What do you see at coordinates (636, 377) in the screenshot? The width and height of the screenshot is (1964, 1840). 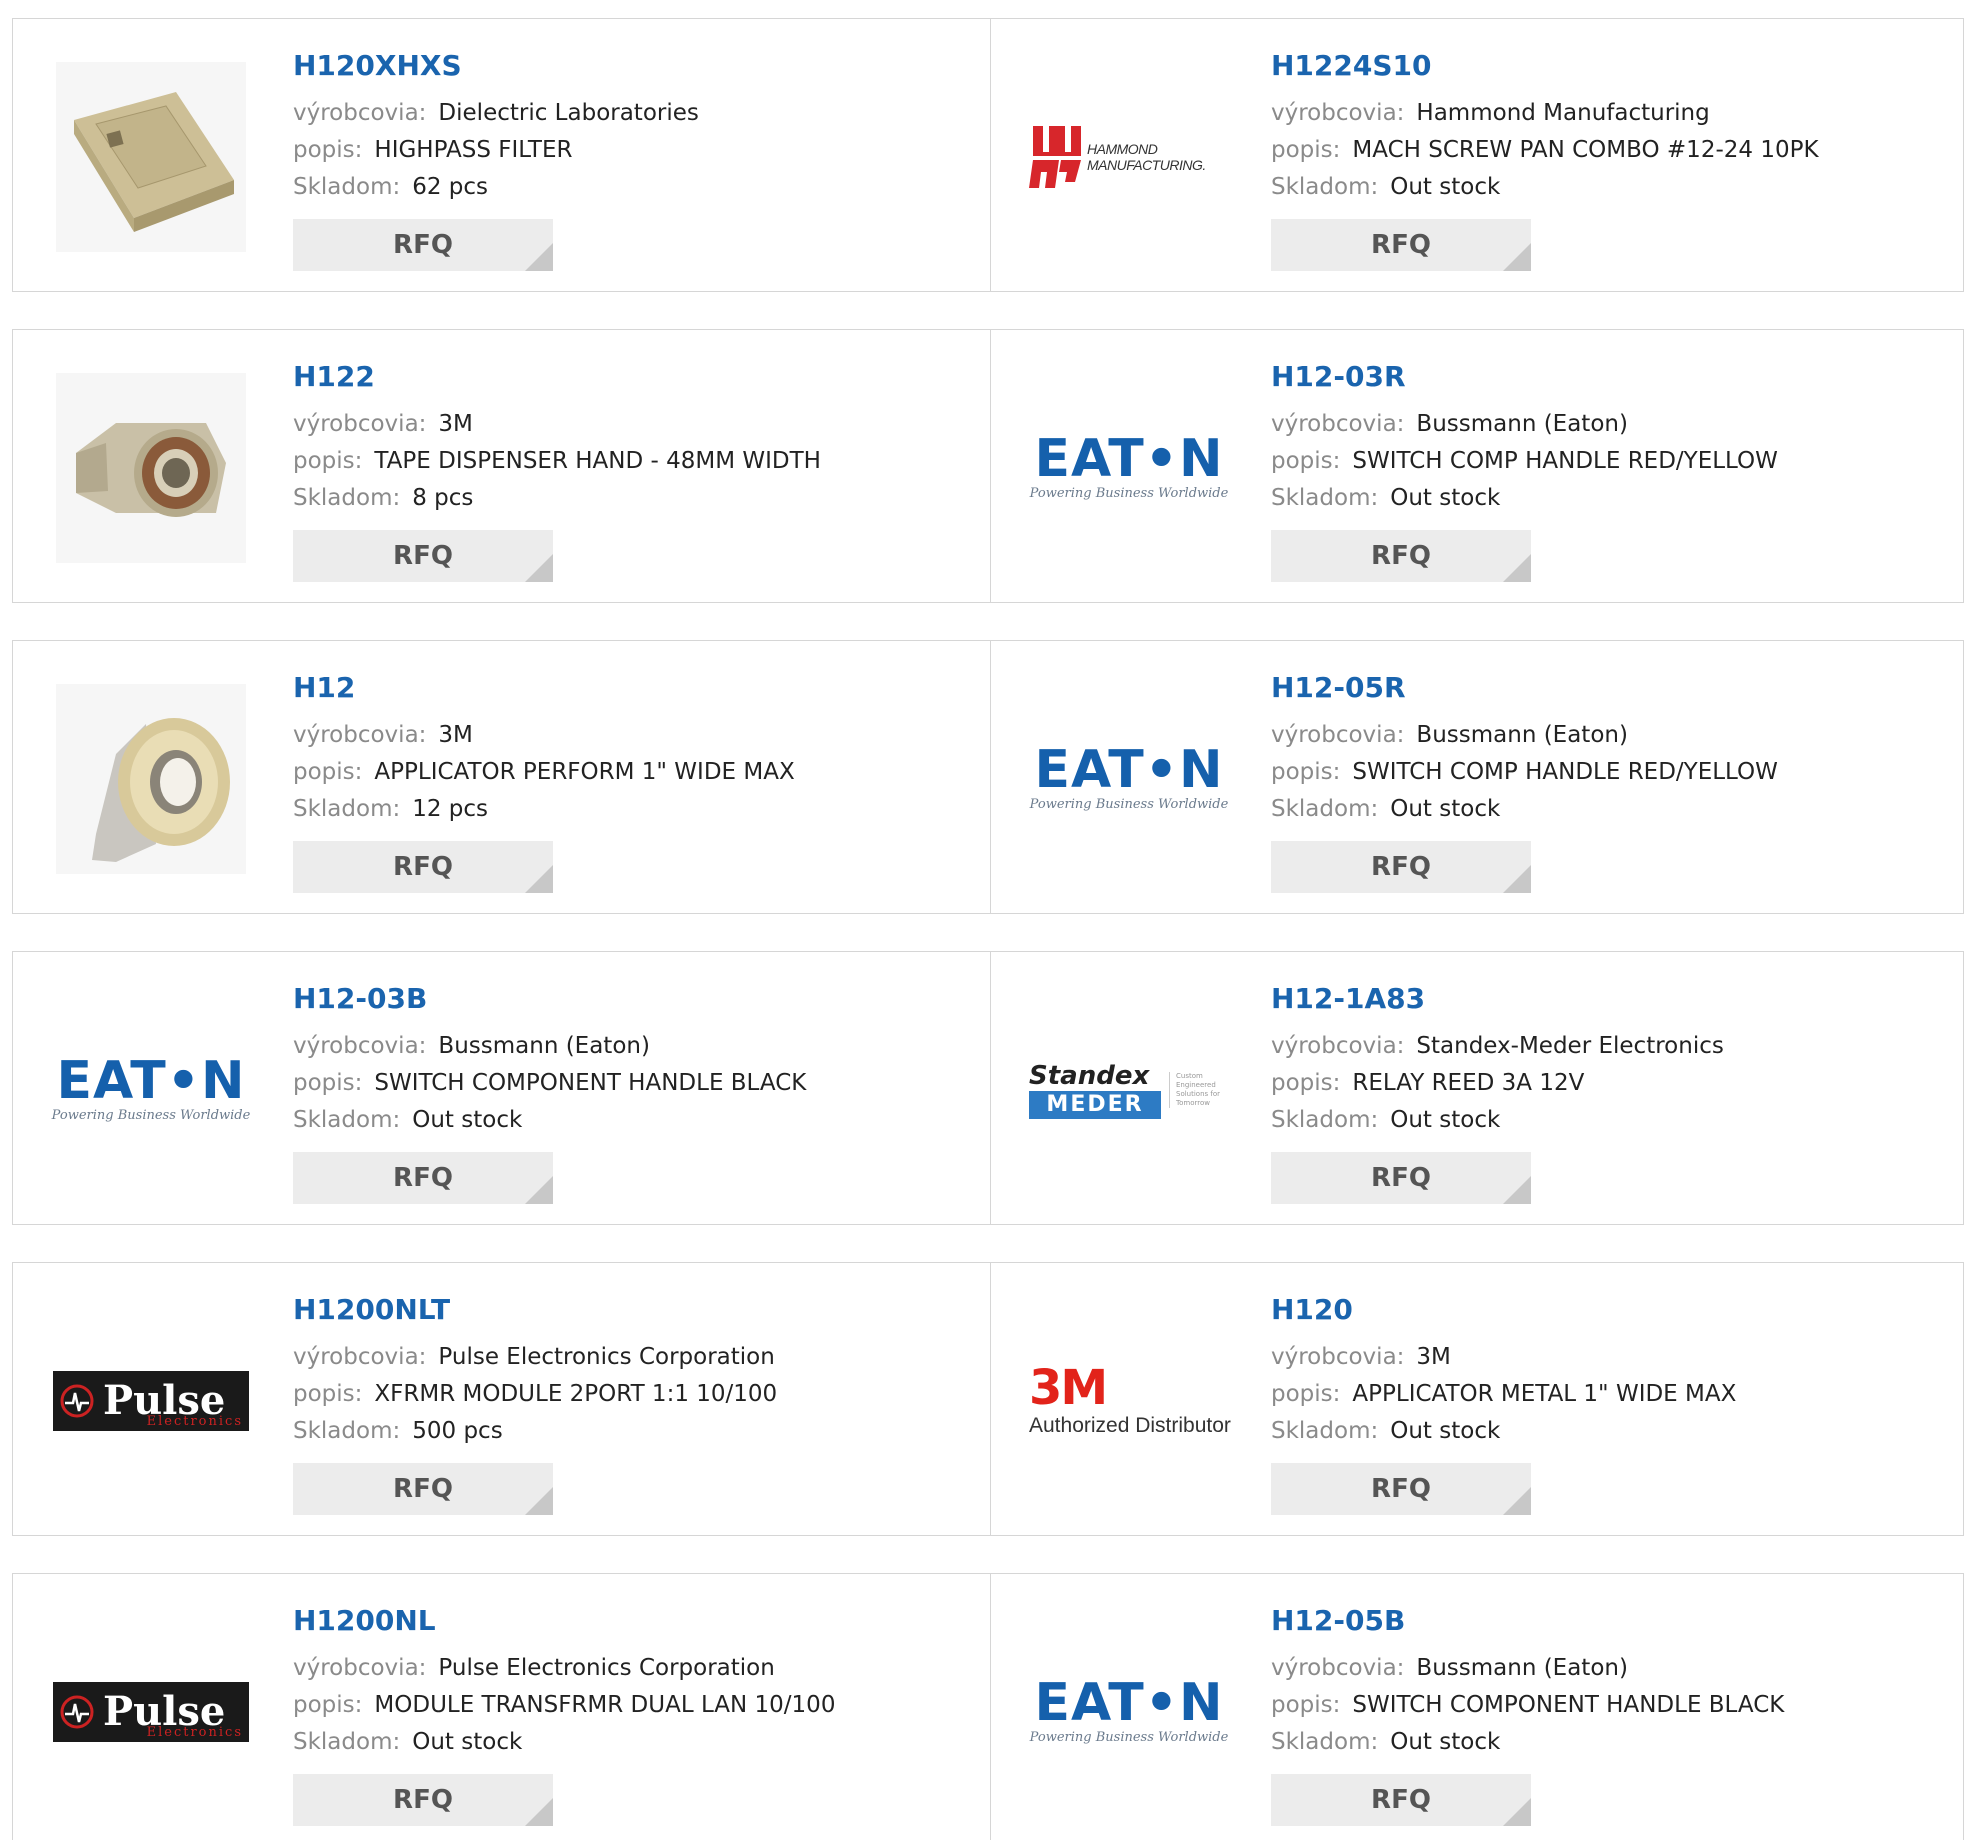 I see `part-number-link: H122` at bounding box center [636, 377].